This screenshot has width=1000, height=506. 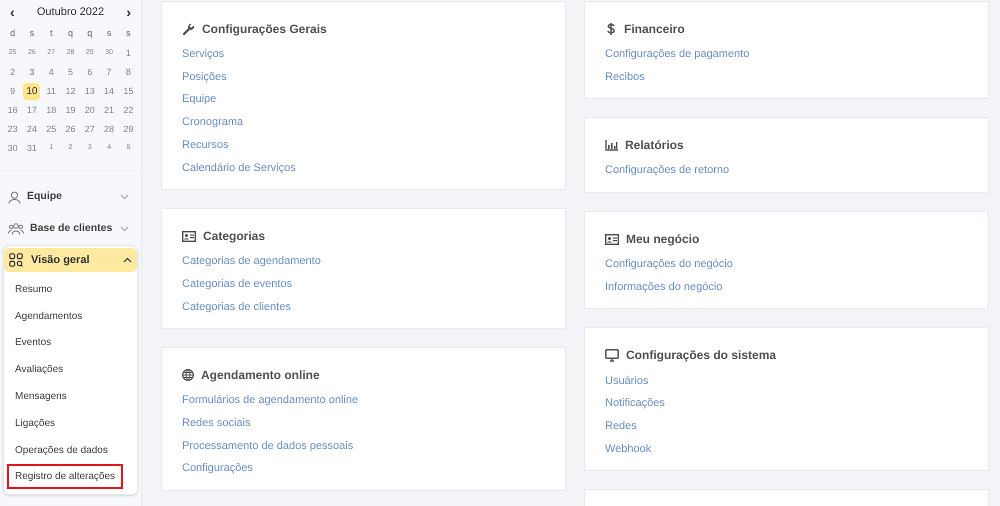 What do you see at coordinates (621, 426) in the screenshot?
I see `settings-link: Redes` at bounding box center [621, 426].